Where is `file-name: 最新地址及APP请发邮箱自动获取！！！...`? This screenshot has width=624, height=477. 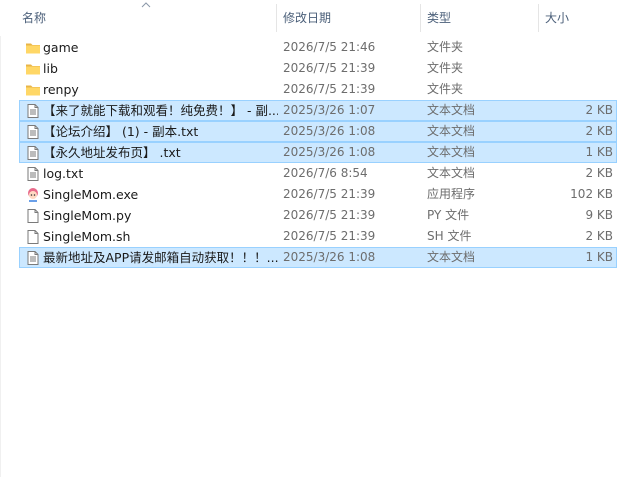
file-name: 最新地址及APP请发邮箱自动获取！！！... is located at coordinates (160, 257).